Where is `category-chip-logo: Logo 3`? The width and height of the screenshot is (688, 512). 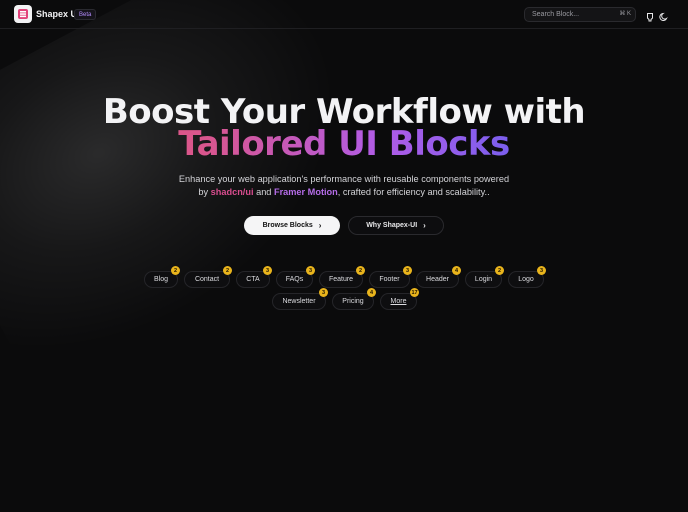 category-chip-logo: Logo 3 is located at coordinates (527, 277).